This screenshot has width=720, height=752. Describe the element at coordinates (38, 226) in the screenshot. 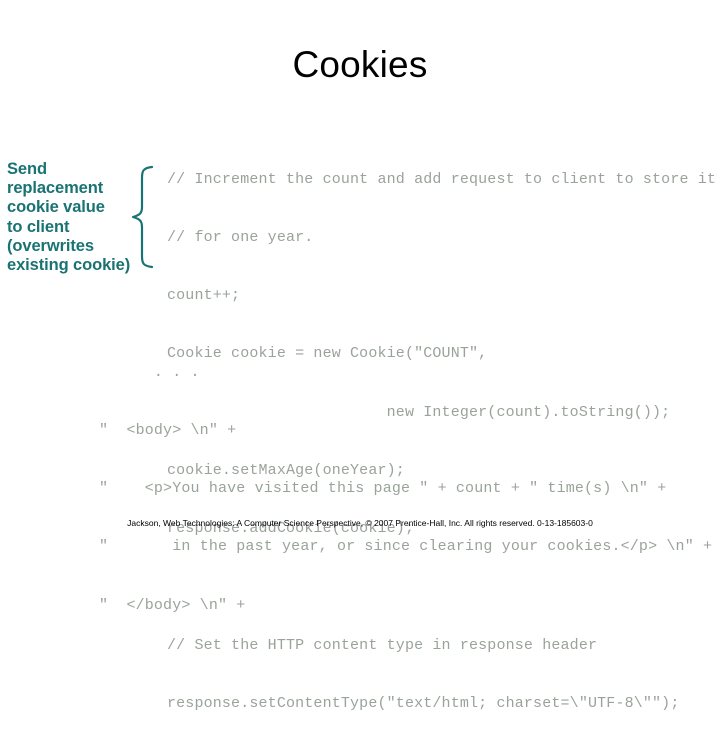

I see `annotation-line: to client` at that location.